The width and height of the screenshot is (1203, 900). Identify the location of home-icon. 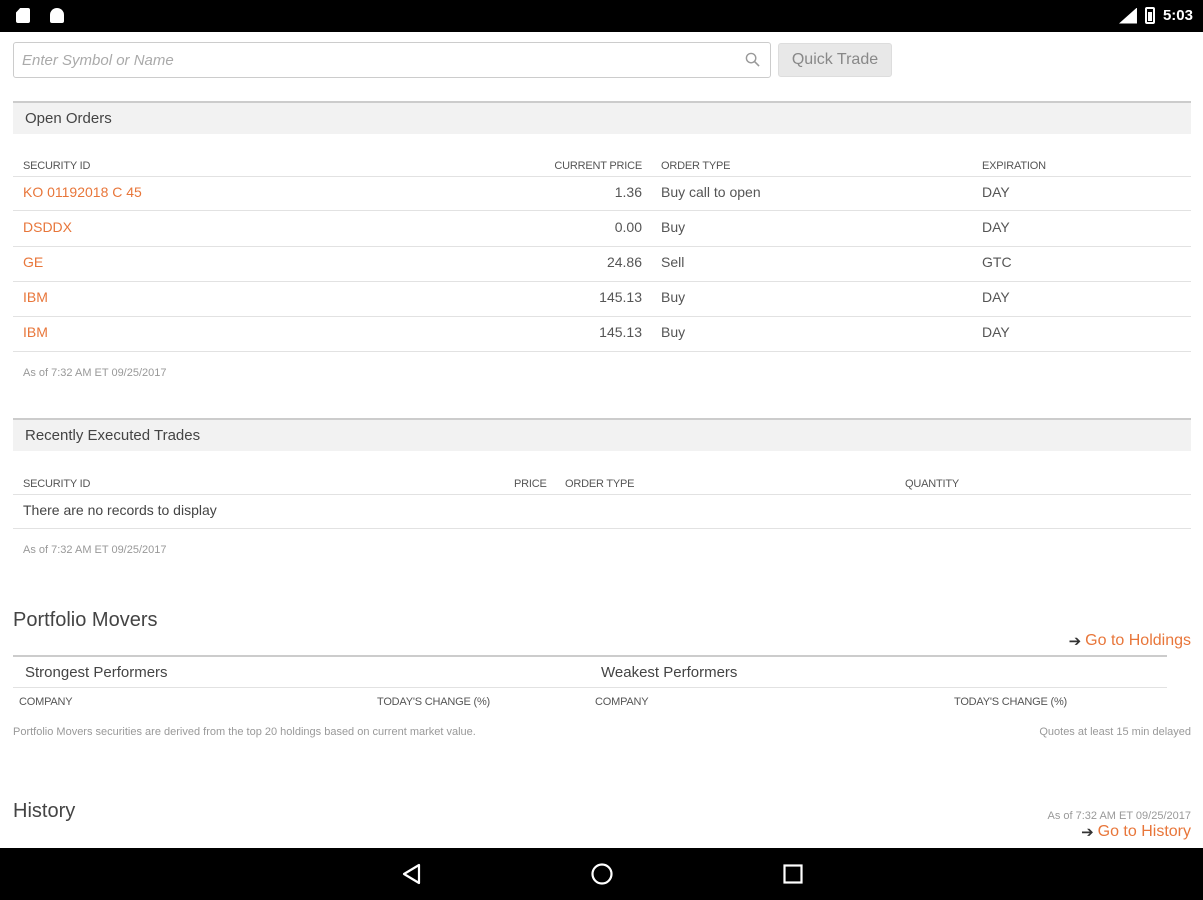
(602, 874).